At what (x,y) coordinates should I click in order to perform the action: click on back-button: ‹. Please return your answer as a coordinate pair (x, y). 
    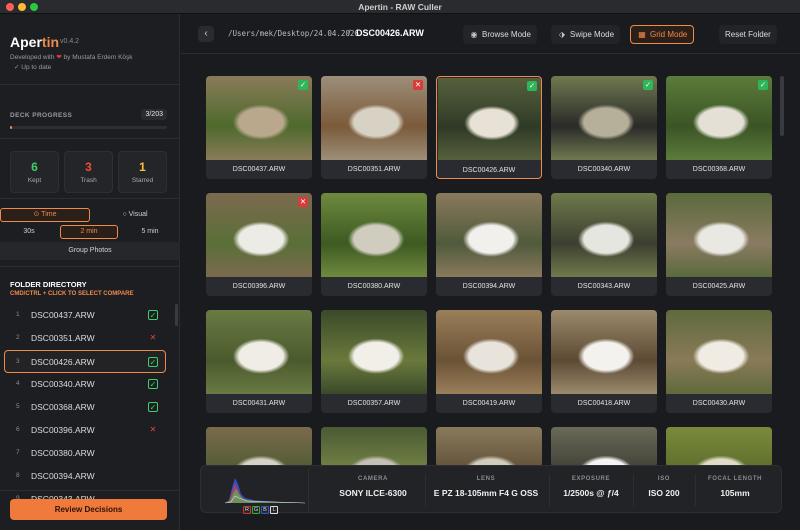
    Looking at the image, I should click on (206, 34).